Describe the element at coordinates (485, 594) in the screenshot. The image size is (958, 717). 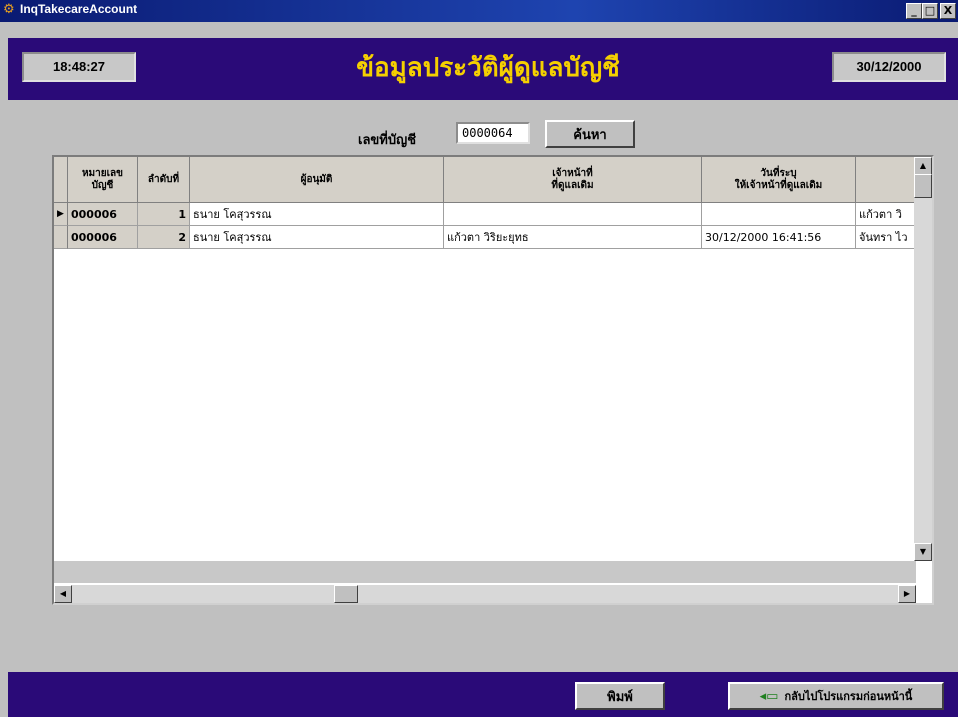
I see `horizontal-scrollbar: ◀ ▶` at that location.